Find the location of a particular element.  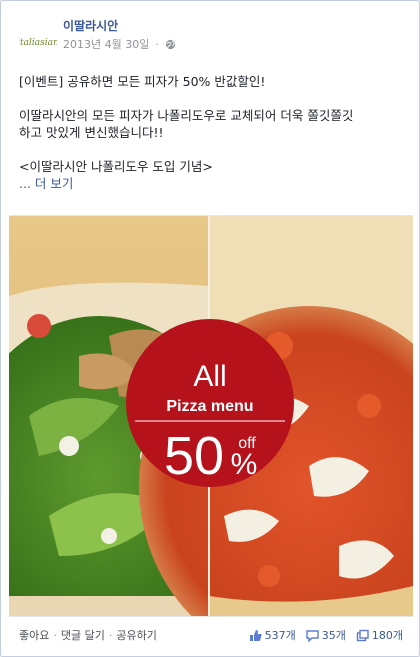

italiasian-logo: italiasian is located at coordinates (38, 40).